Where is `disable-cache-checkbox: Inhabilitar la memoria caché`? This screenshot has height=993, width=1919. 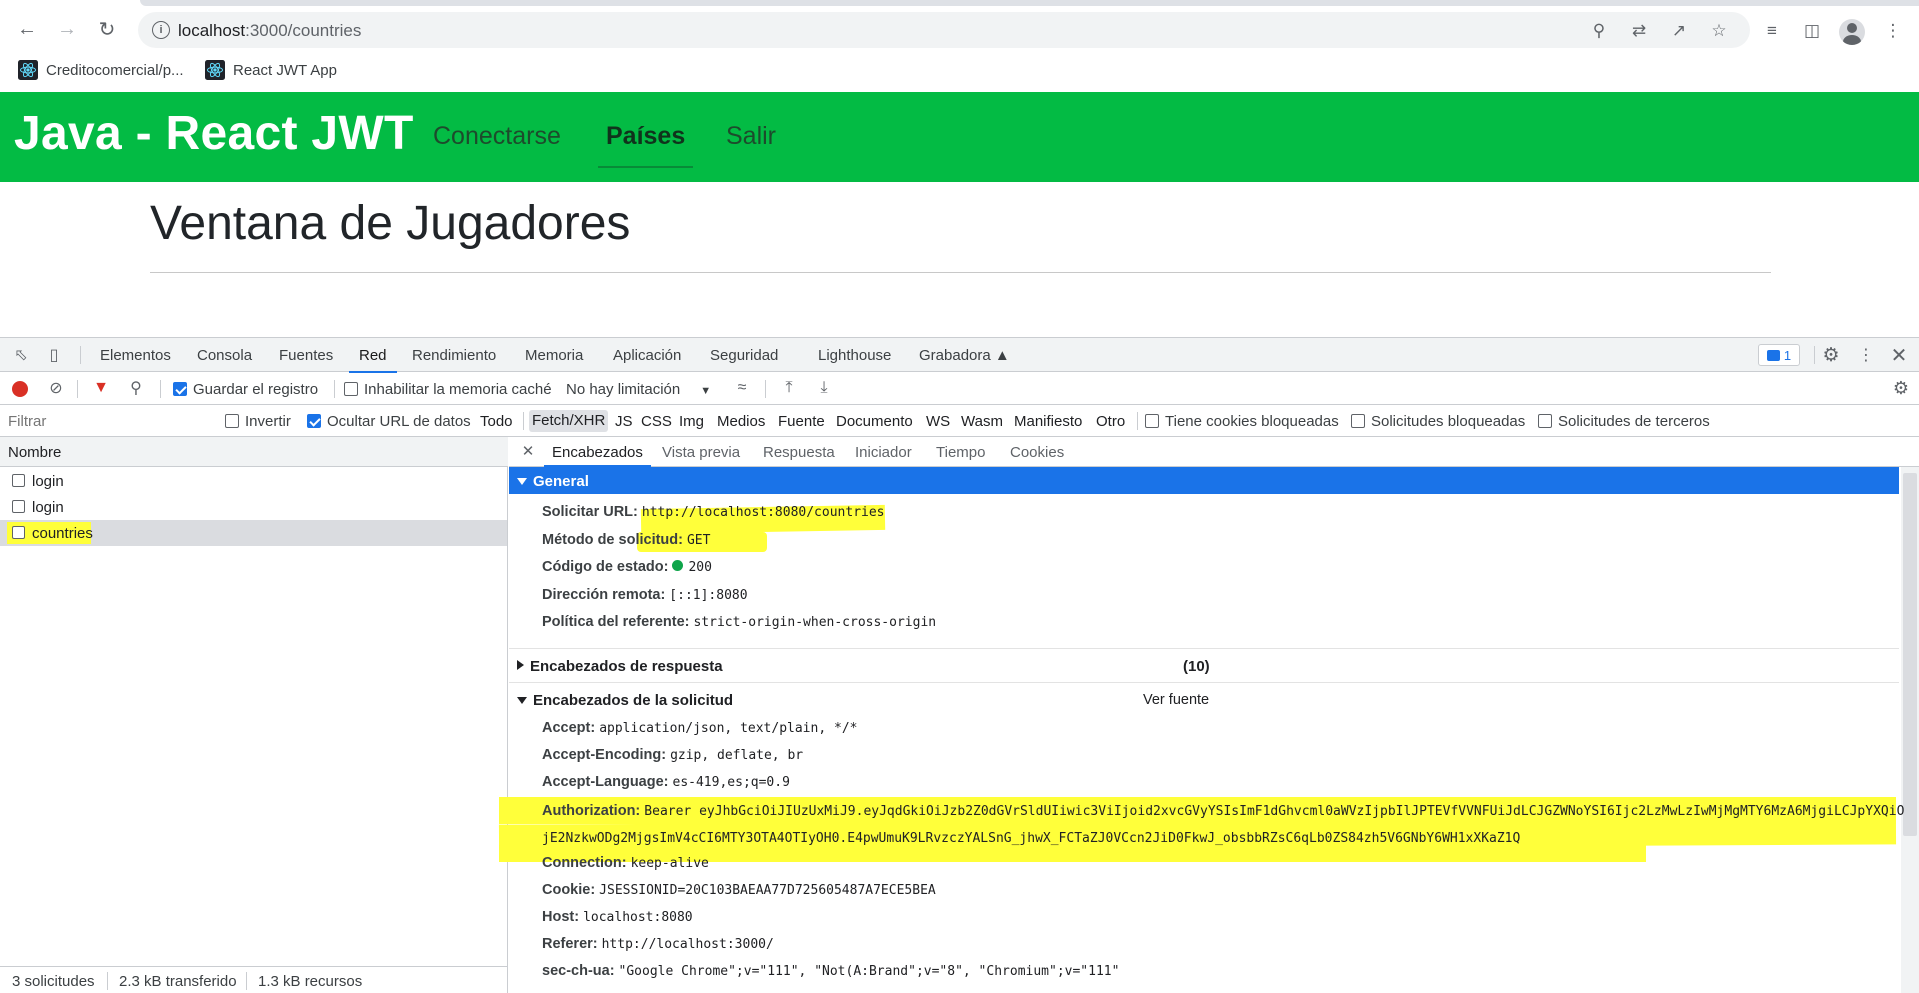 disable-cache-checkbox: Inhabilitar la memoria caché is located at coordinates (448, 389).